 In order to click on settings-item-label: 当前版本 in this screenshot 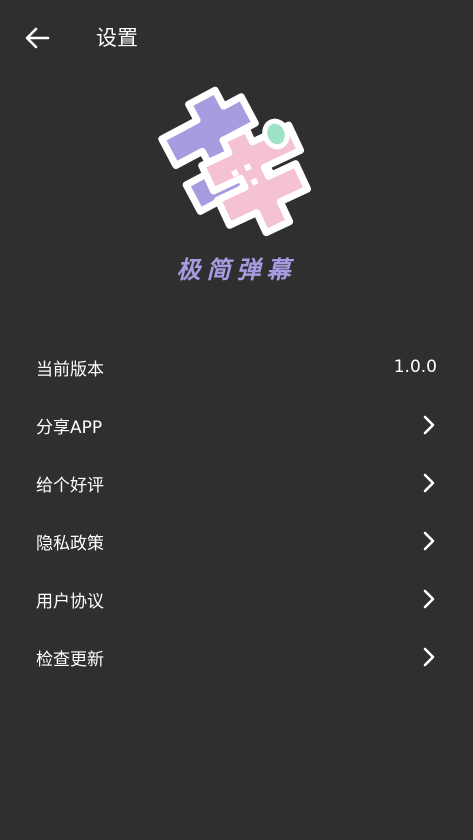, I will do `click(70, 369)`.